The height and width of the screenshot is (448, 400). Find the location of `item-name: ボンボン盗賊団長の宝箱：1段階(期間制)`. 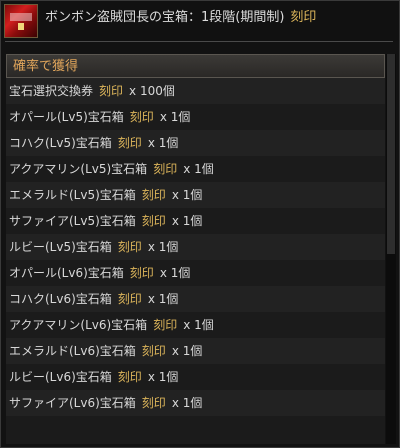

item-name: ボンボン盗賊団長の宝箱：1段階(期間制) is located at coordinates (165, 17).